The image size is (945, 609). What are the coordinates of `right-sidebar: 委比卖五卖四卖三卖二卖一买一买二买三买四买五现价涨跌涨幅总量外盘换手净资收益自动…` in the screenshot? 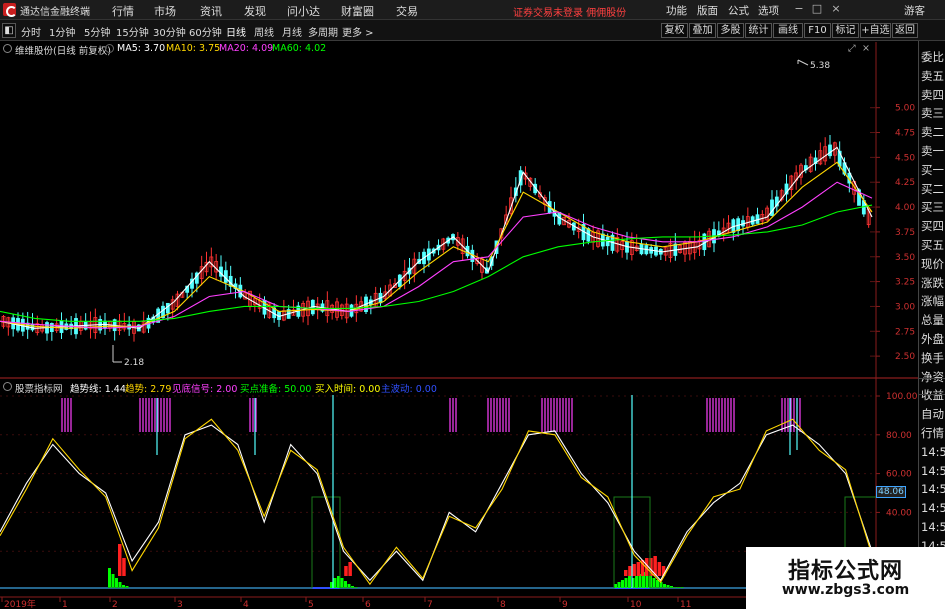 It's located at (931, 325).